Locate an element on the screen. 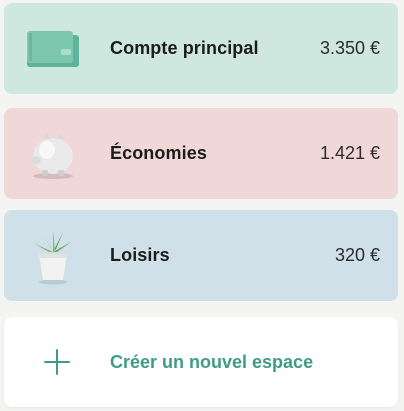 The width and height of the screenshot is (404, 411). space-balance: 1.421 € is located at coordinates (349, 153).